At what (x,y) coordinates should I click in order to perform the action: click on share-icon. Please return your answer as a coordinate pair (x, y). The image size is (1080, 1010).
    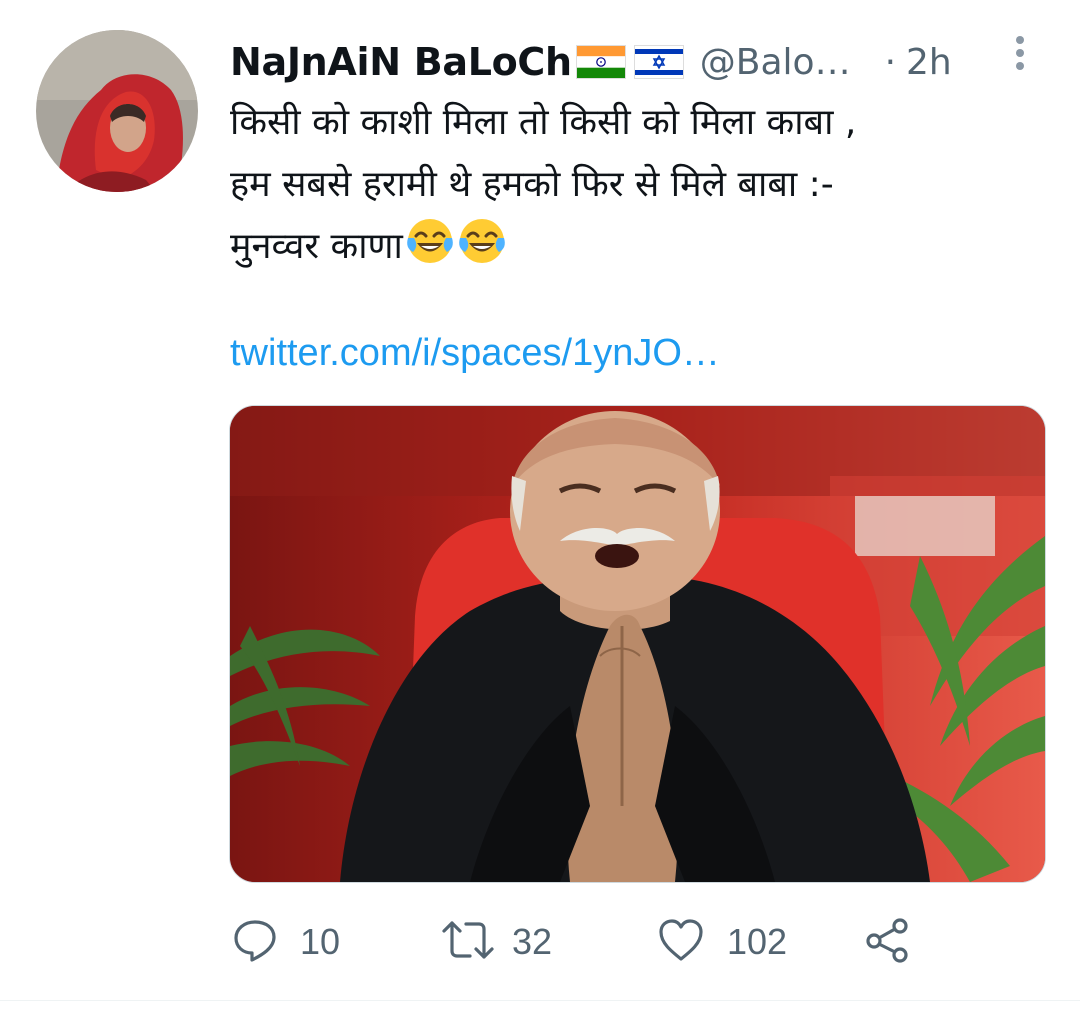
    Looking at the image, I should click on (888, 942).